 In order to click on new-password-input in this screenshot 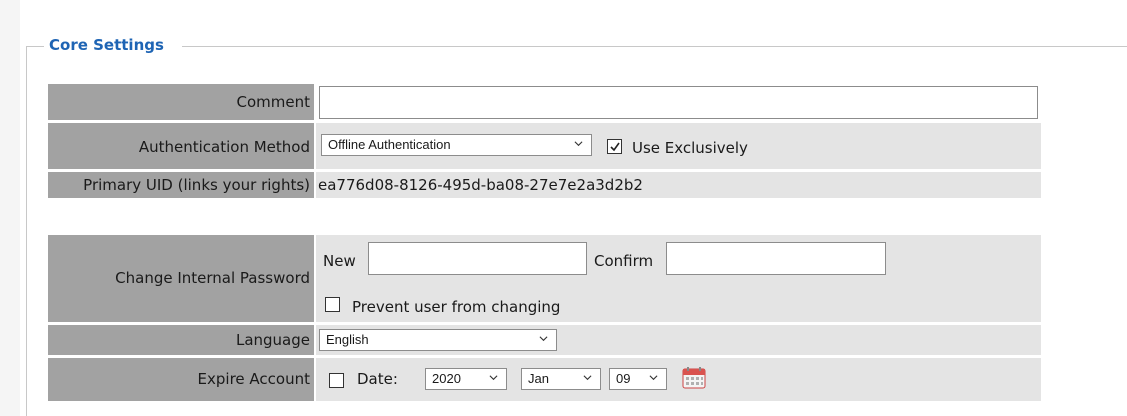, I will do `click(477, 258)`.